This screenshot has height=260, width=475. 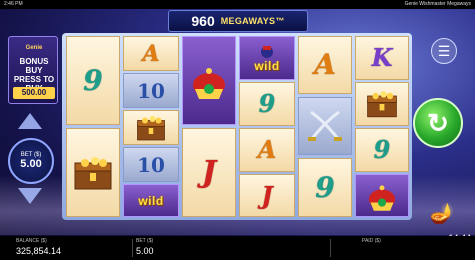 I want to click on bet-value: 5.00, so click(x=31, y=164).